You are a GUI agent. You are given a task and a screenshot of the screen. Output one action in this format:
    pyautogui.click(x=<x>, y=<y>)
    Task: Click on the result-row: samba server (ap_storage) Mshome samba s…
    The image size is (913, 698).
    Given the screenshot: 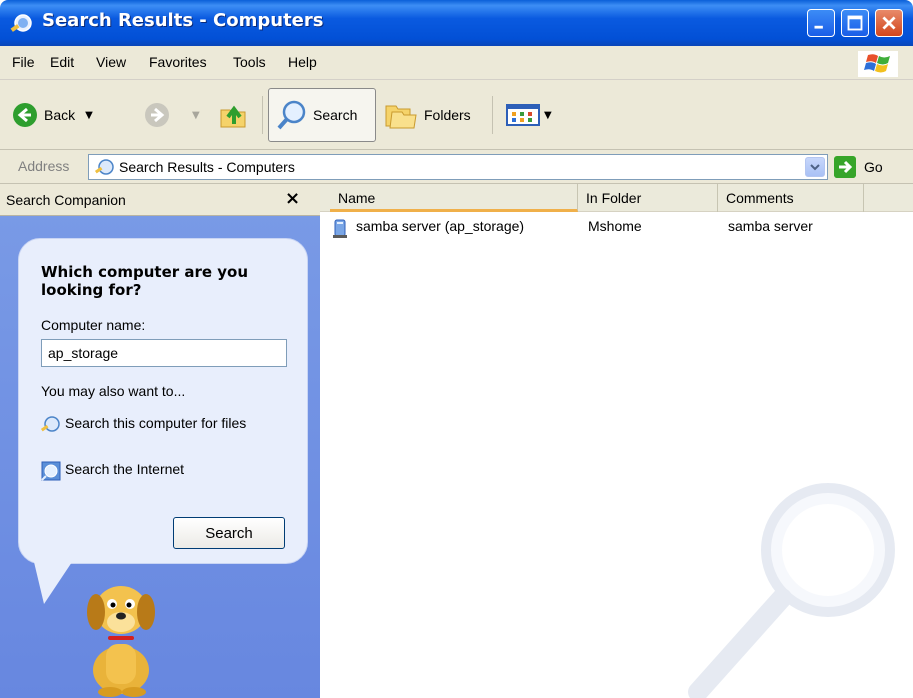 What is the action you would take?
    pyautogui.click(x=612, y=229)
    